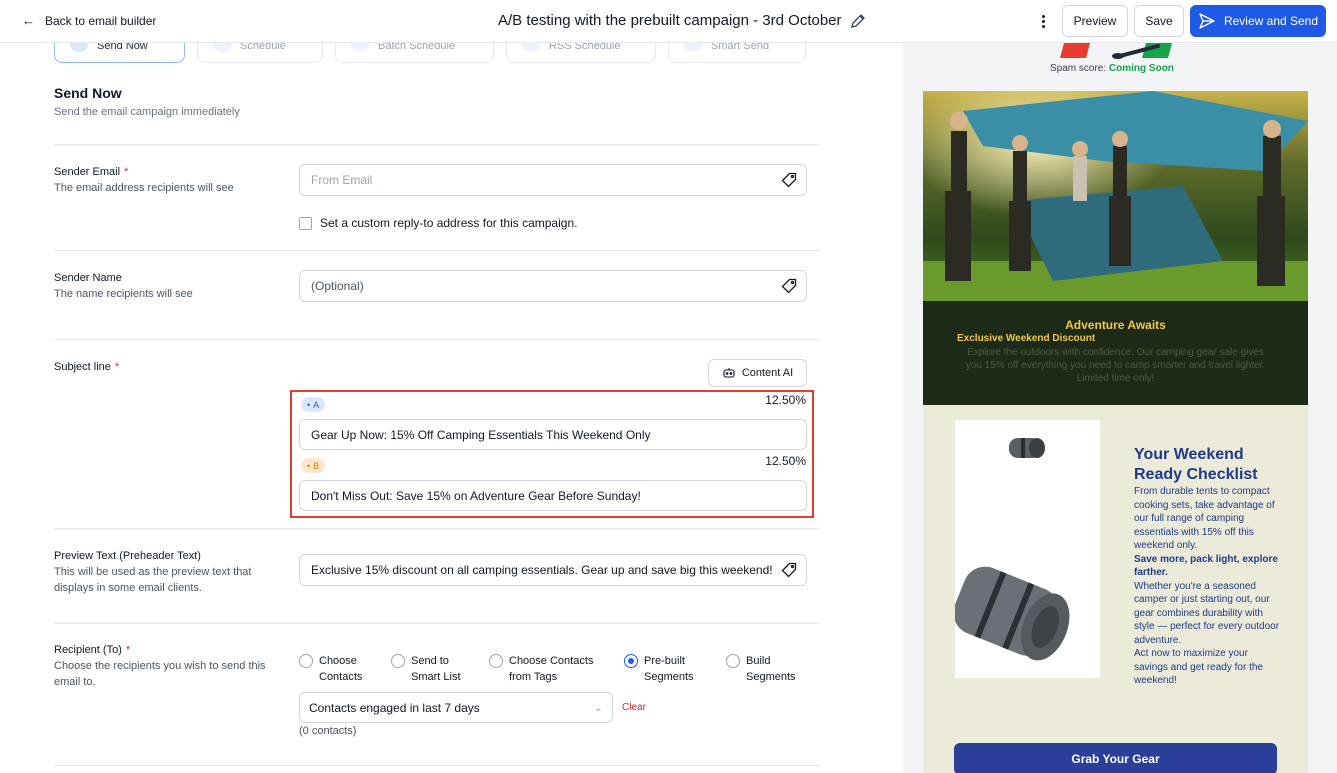 The height and width of the screenshot is (773, 1337). I want to click on variant-b-badge: • B, so click(313, 465).